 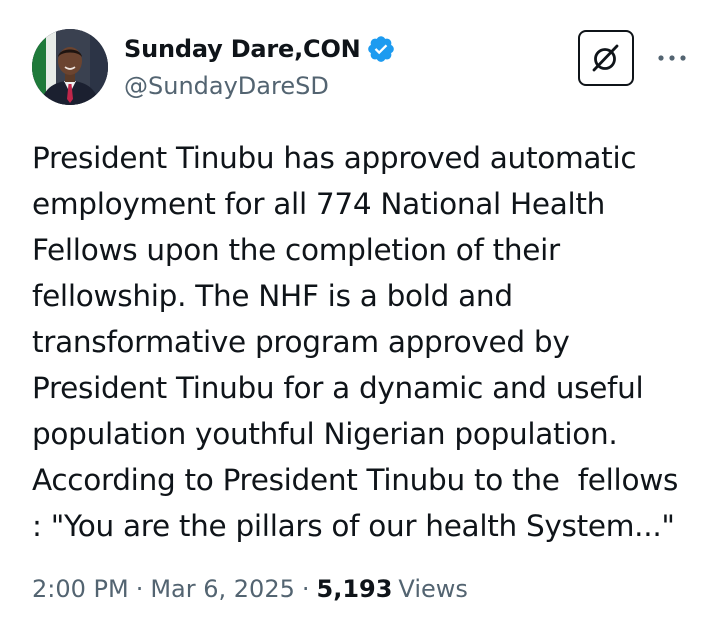 I want to click on author-name-row: Sunday Dare,CON, so click(x=260, y=49).